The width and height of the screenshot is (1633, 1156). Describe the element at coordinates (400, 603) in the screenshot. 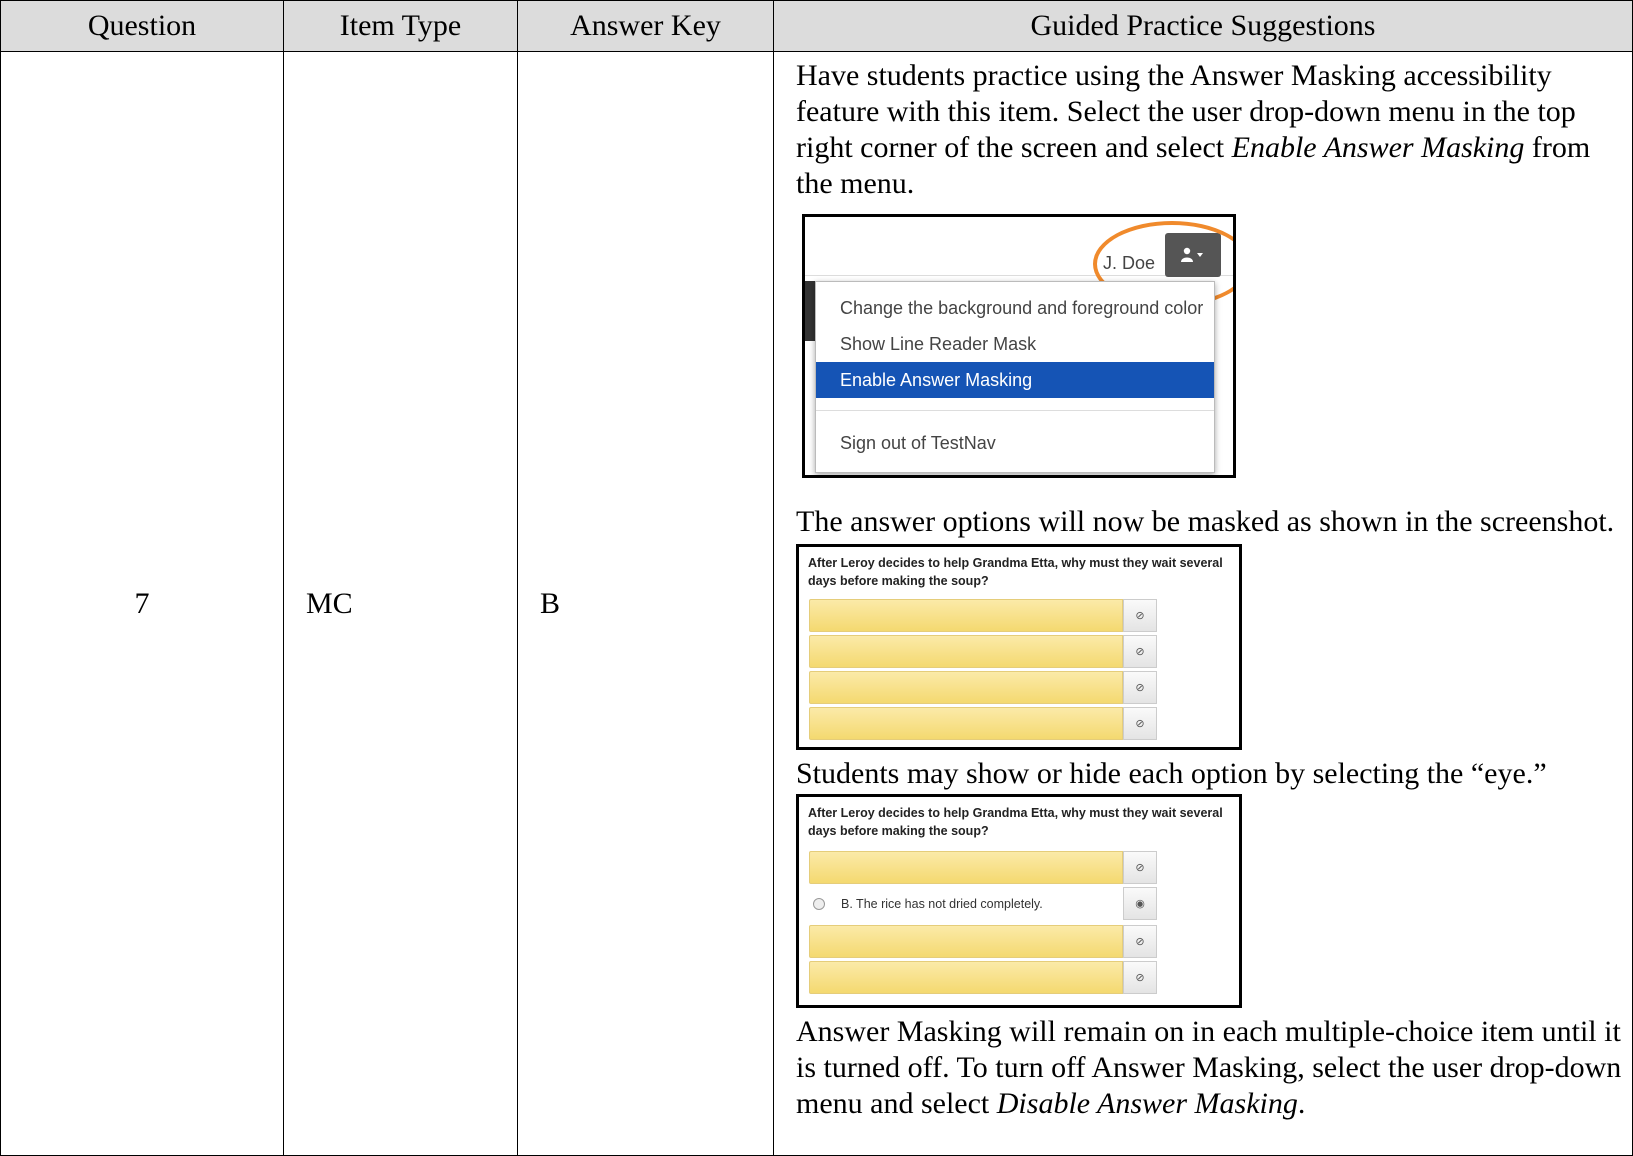

I see `item-type: MC` at that location.